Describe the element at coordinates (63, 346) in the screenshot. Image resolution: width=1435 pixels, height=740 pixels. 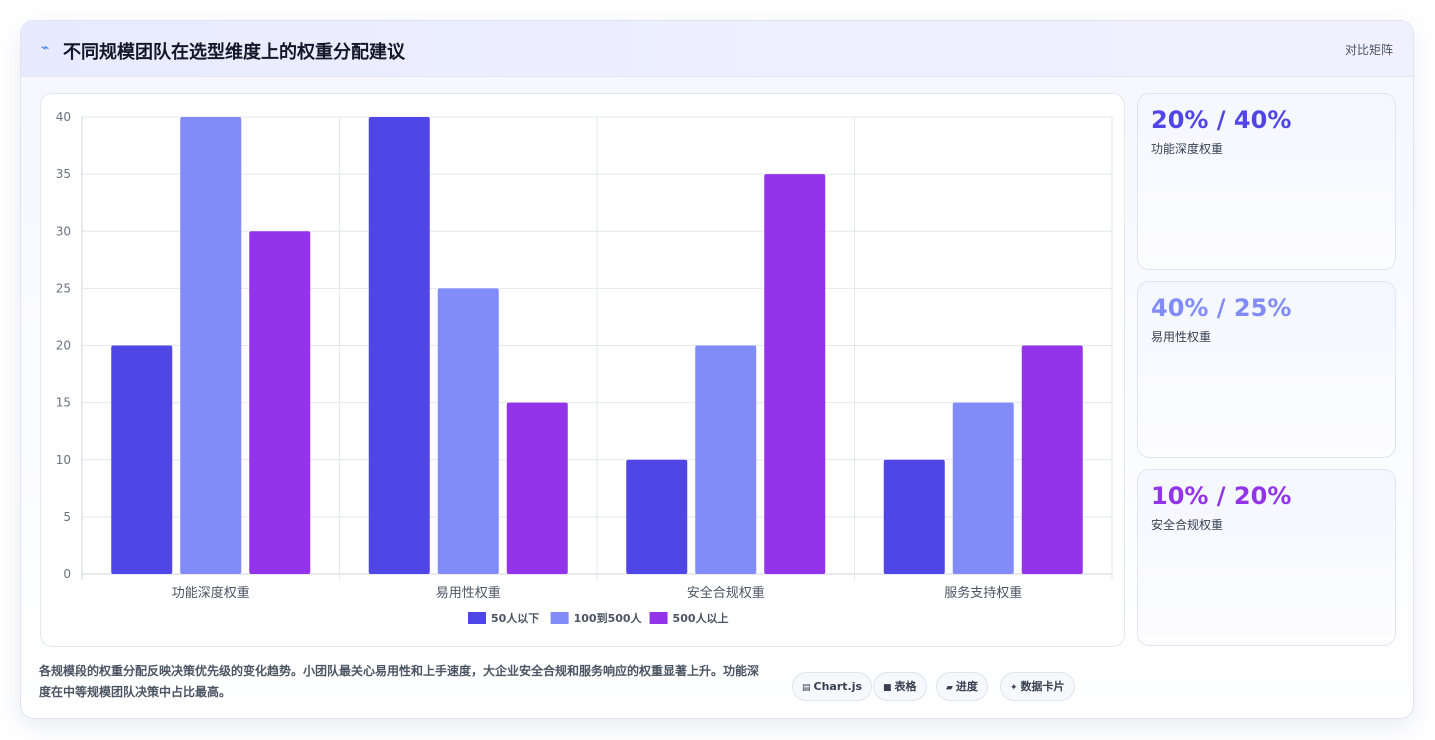
I see `y-tick-label: 20` at that location.